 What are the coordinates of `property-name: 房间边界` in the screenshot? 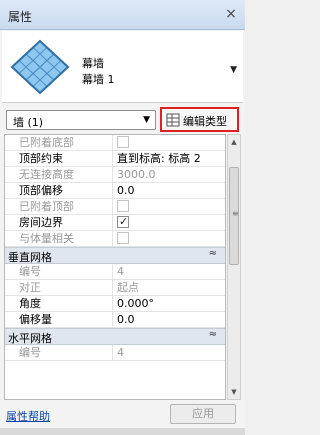 It's located at (59, 223).